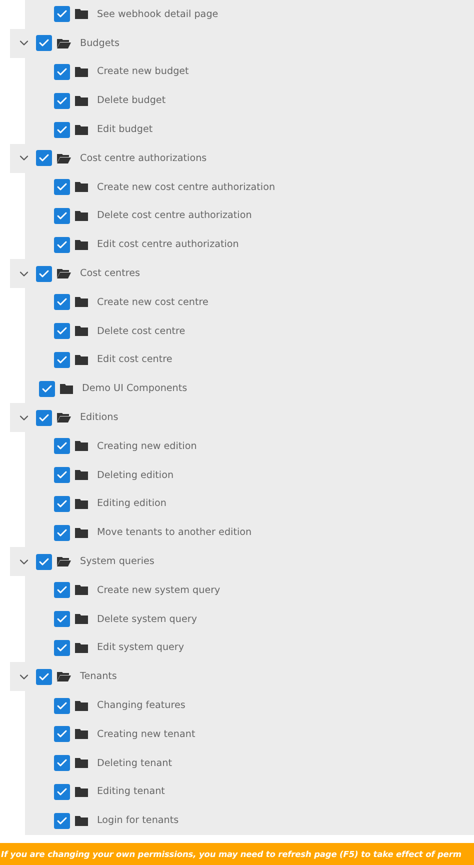 This screenshot has height=865, width=474. What do you see at coordinates (131, 504) in the screenshot?
I see `permission-label: Editing edition` at bounding box center [131, 504].